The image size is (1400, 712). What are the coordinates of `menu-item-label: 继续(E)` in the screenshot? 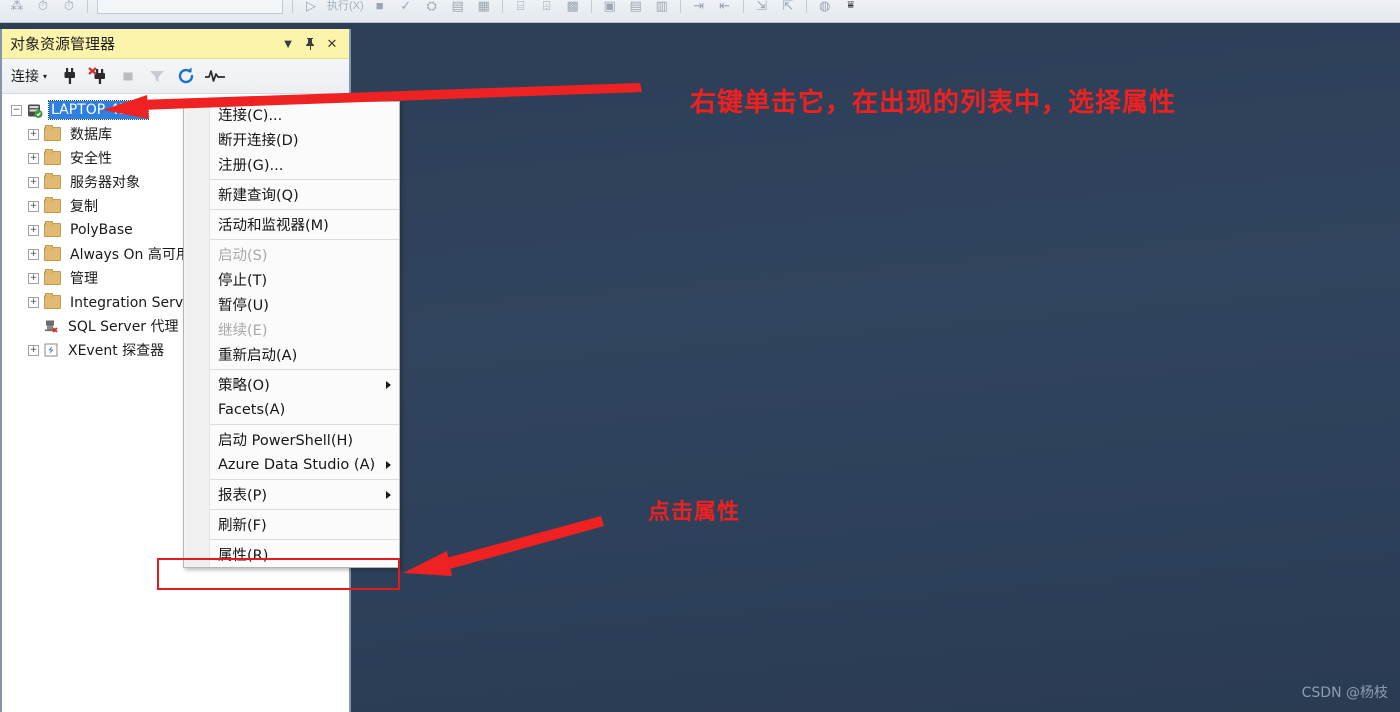 It's located at (243, 331).